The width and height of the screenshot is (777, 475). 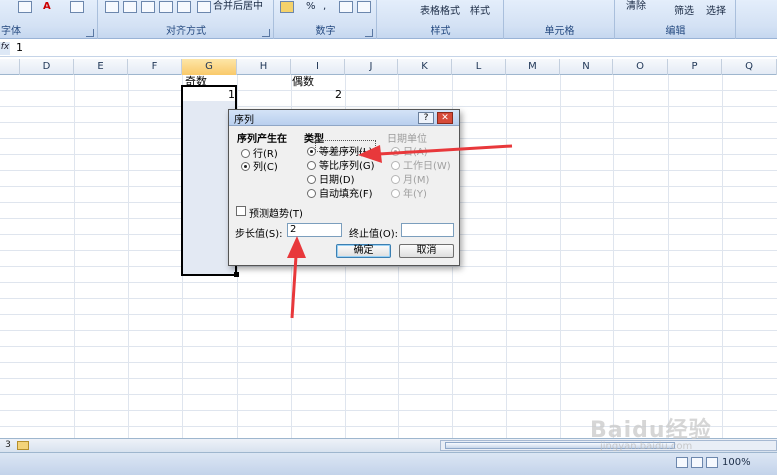 What do you see at coordinates (49, 19) in the screenshot?
I see `font-group: A 字体` at bounding box center [49, 19].